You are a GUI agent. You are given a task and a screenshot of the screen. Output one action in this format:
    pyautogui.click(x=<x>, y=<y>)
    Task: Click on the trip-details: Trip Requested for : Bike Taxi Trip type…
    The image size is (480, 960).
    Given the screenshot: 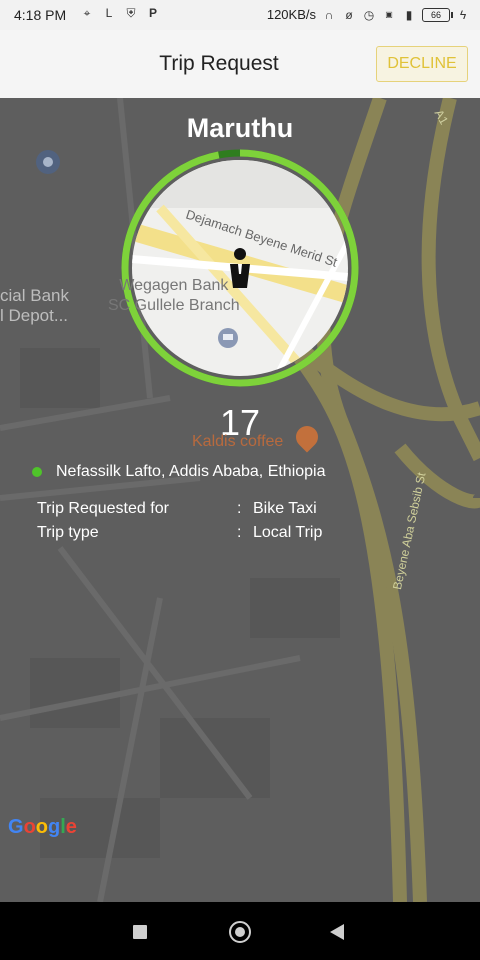 What is the action you would take?
    pyautogui.click(x=179, y=524)
    